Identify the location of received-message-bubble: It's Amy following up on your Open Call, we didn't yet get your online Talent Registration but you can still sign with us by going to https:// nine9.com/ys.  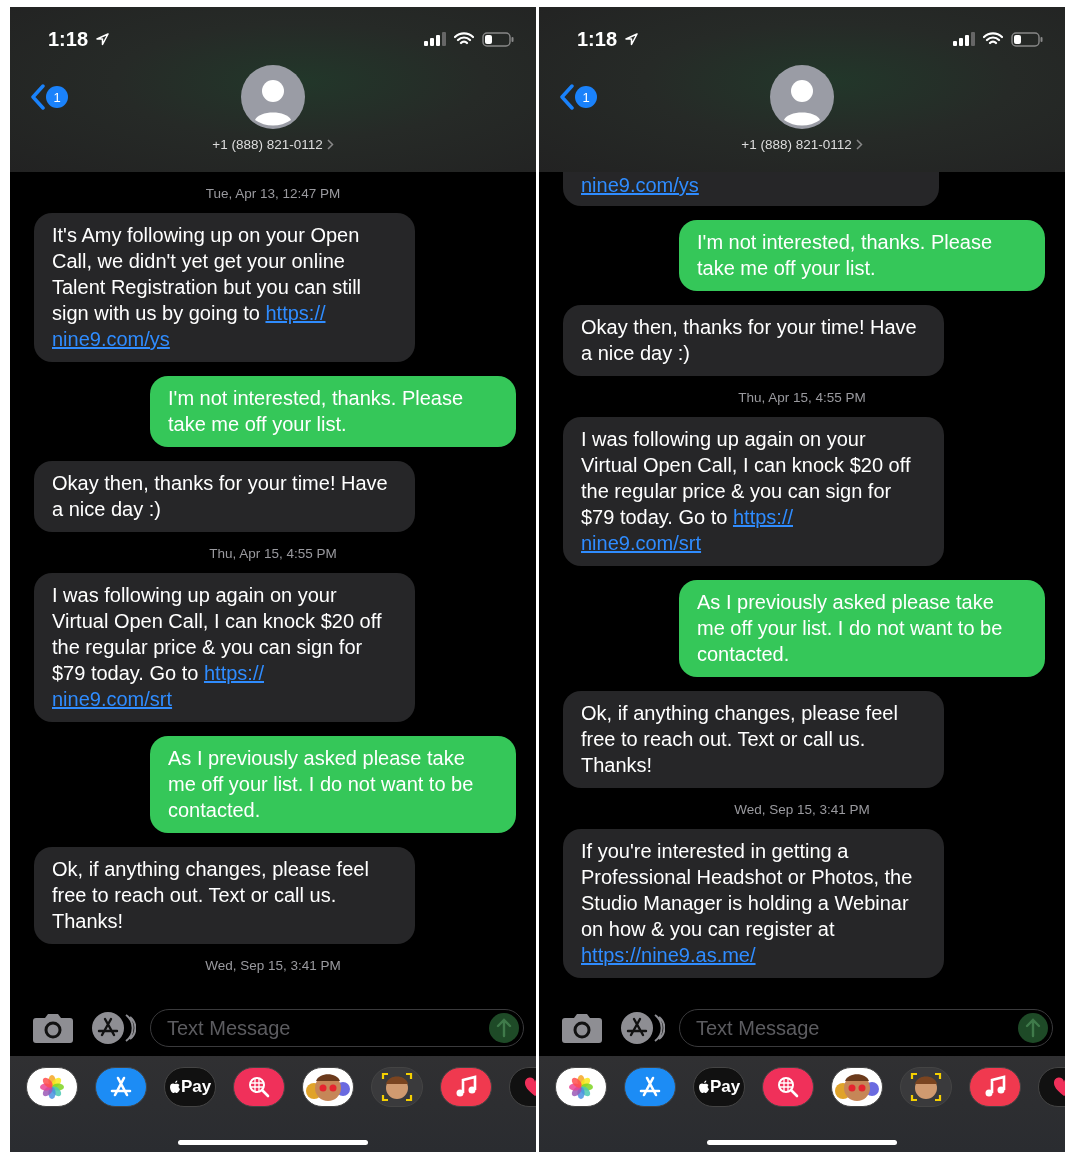
(224, 287).